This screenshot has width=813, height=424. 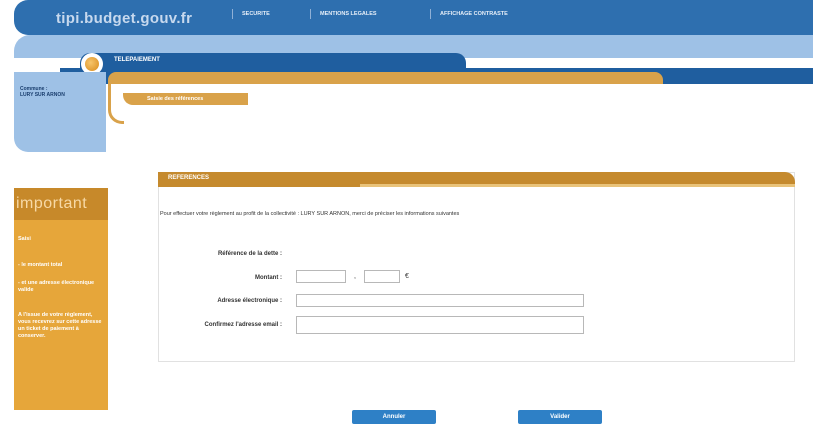 What do you see at coordinates (61, 299) in the screenshot?
I see `important-panel` at bounding box center [61, 299].